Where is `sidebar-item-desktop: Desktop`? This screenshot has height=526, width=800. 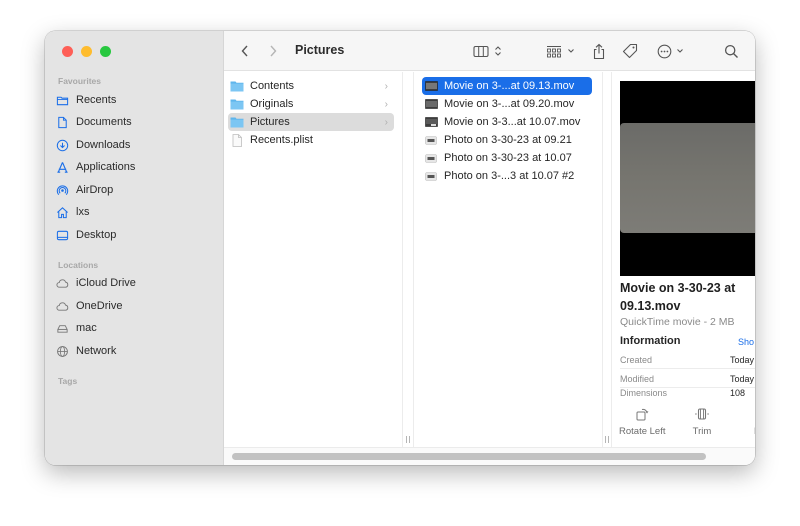
sidebar-item-desktop: Desktop is located at coordinates (135, 235).